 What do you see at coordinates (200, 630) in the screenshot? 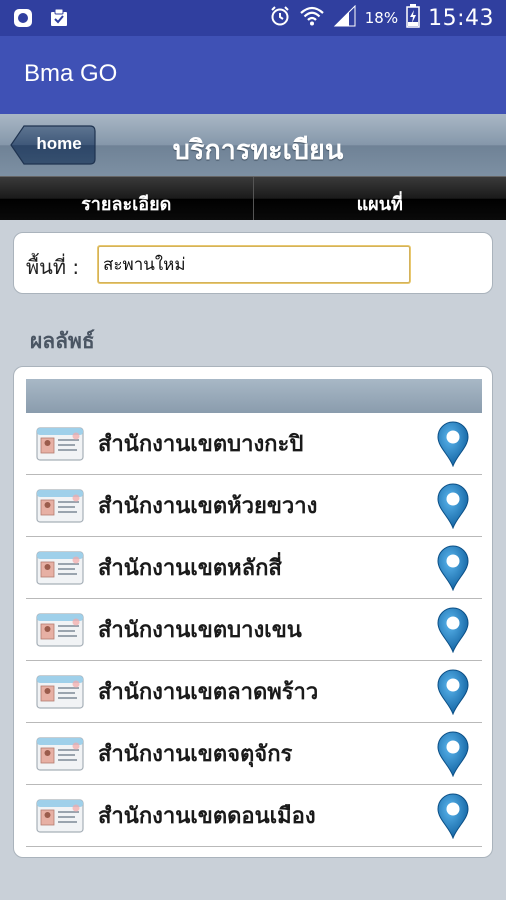
I see `result-row-label: สำนักงานเขตบางเขน` at bounding box center [200, 630].